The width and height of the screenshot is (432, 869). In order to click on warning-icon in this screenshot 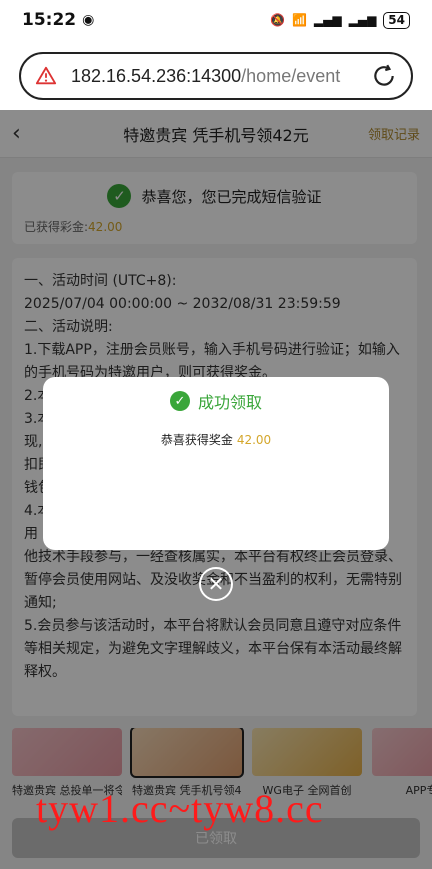, I will do `click(46, 76)`.